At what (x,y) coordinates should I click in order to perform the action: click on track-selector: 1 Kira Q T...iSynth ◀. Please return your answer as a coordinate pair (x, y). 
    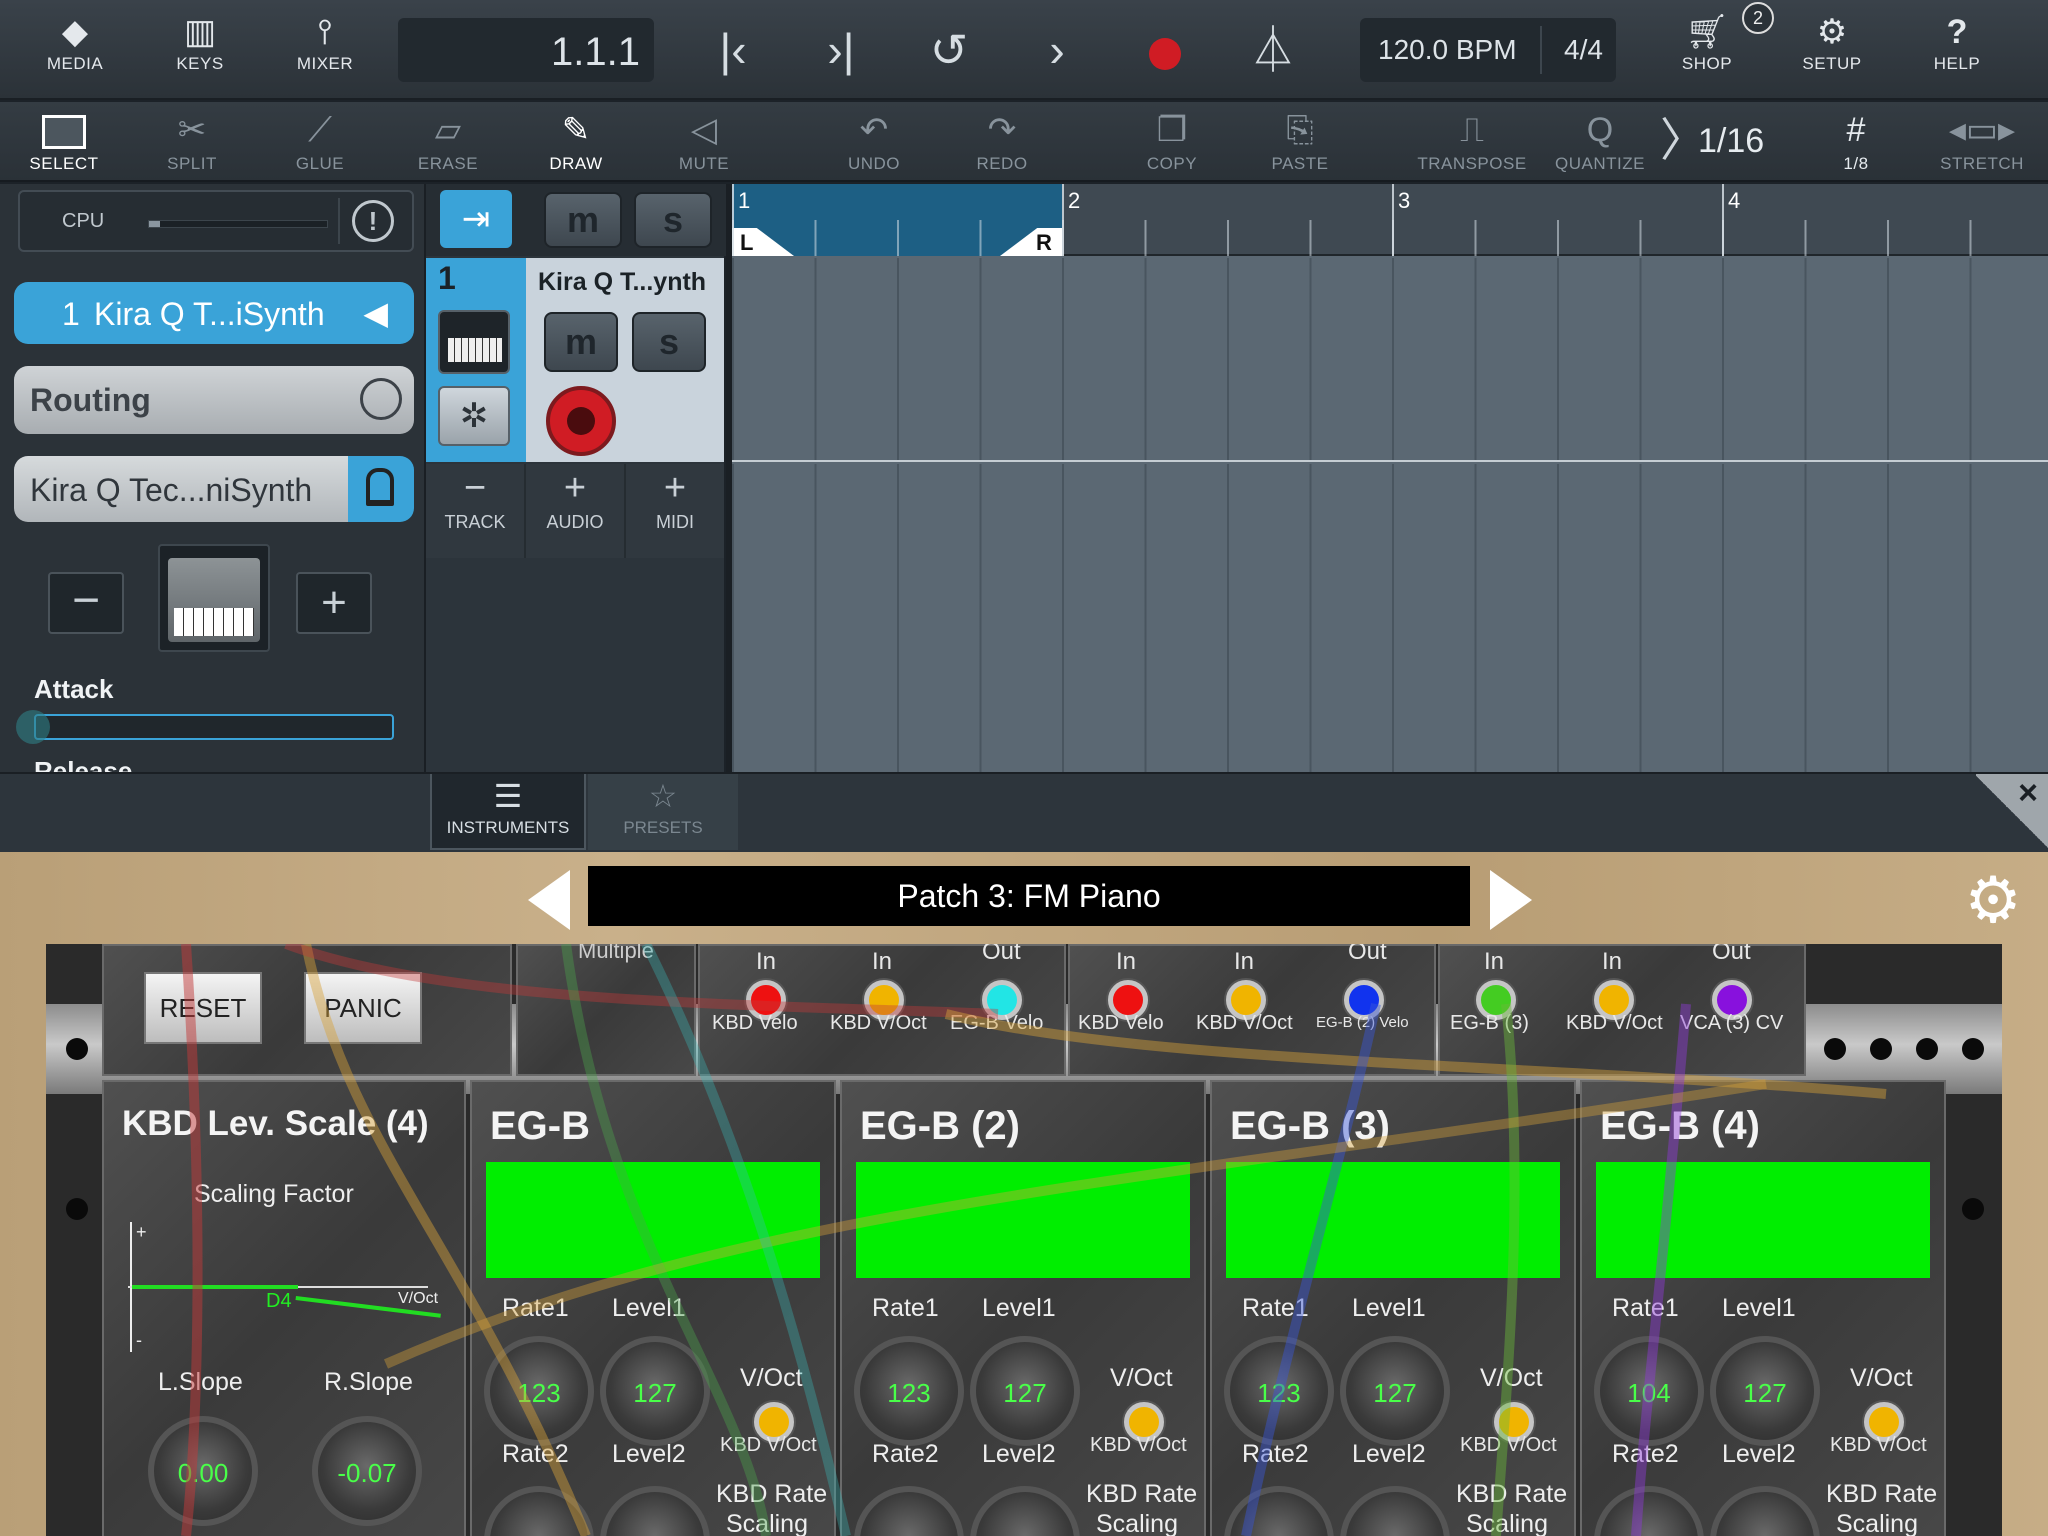
    Looking at the image, I should click on (214, 313).